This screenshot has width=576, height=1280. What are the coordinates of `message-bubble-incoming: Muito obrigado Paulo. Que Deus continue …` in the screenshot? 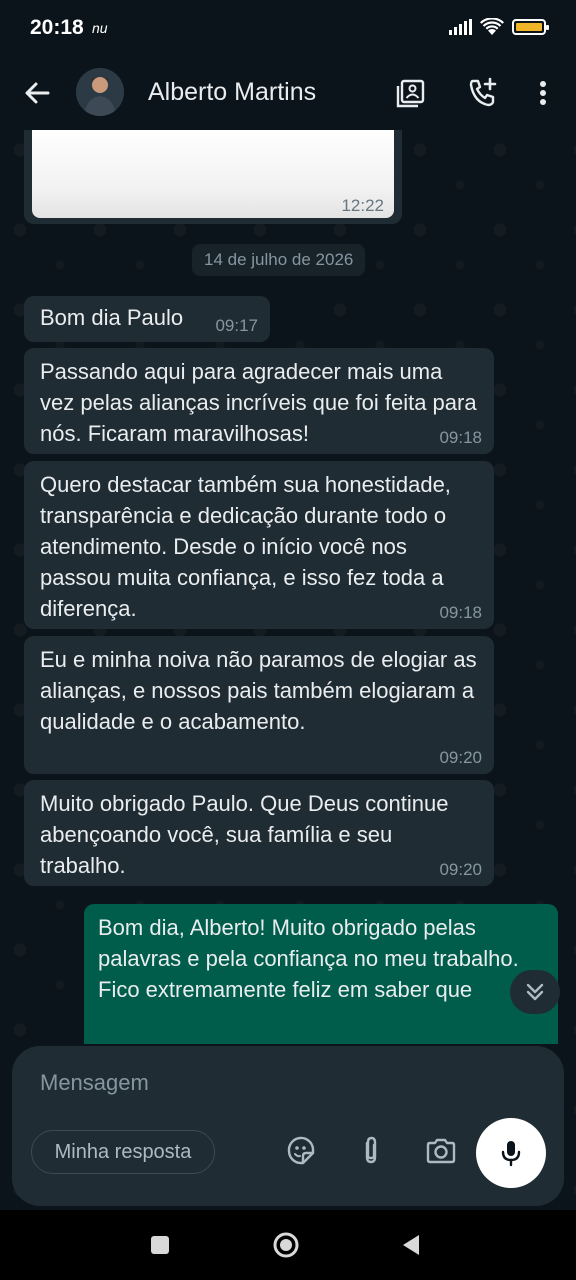 It's located at (259, 833).